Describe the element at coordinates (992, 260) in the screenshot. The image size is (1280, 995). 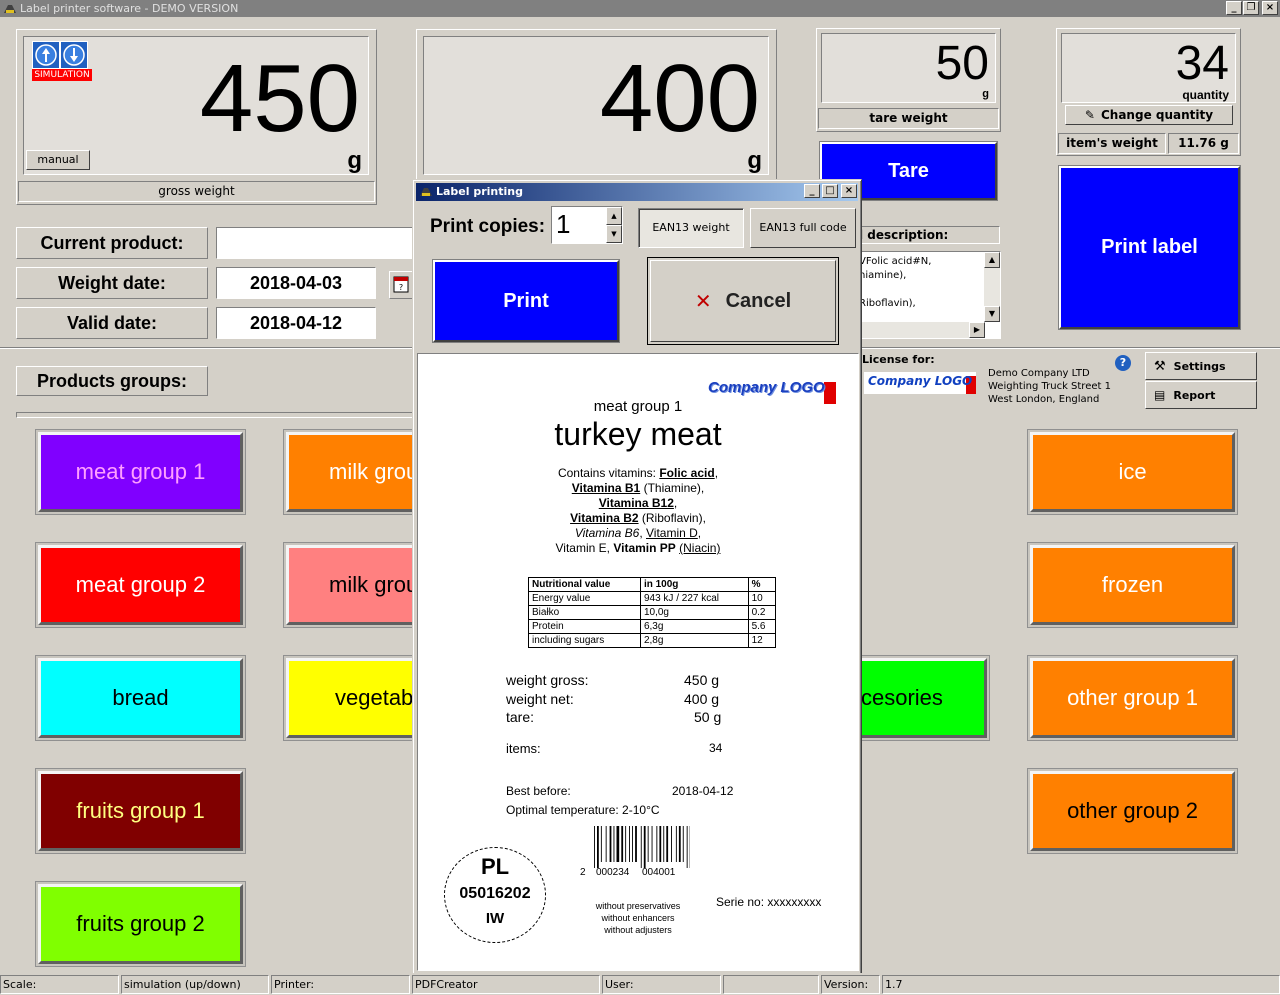
I see `scroll-up-icon: ▲` at that location.